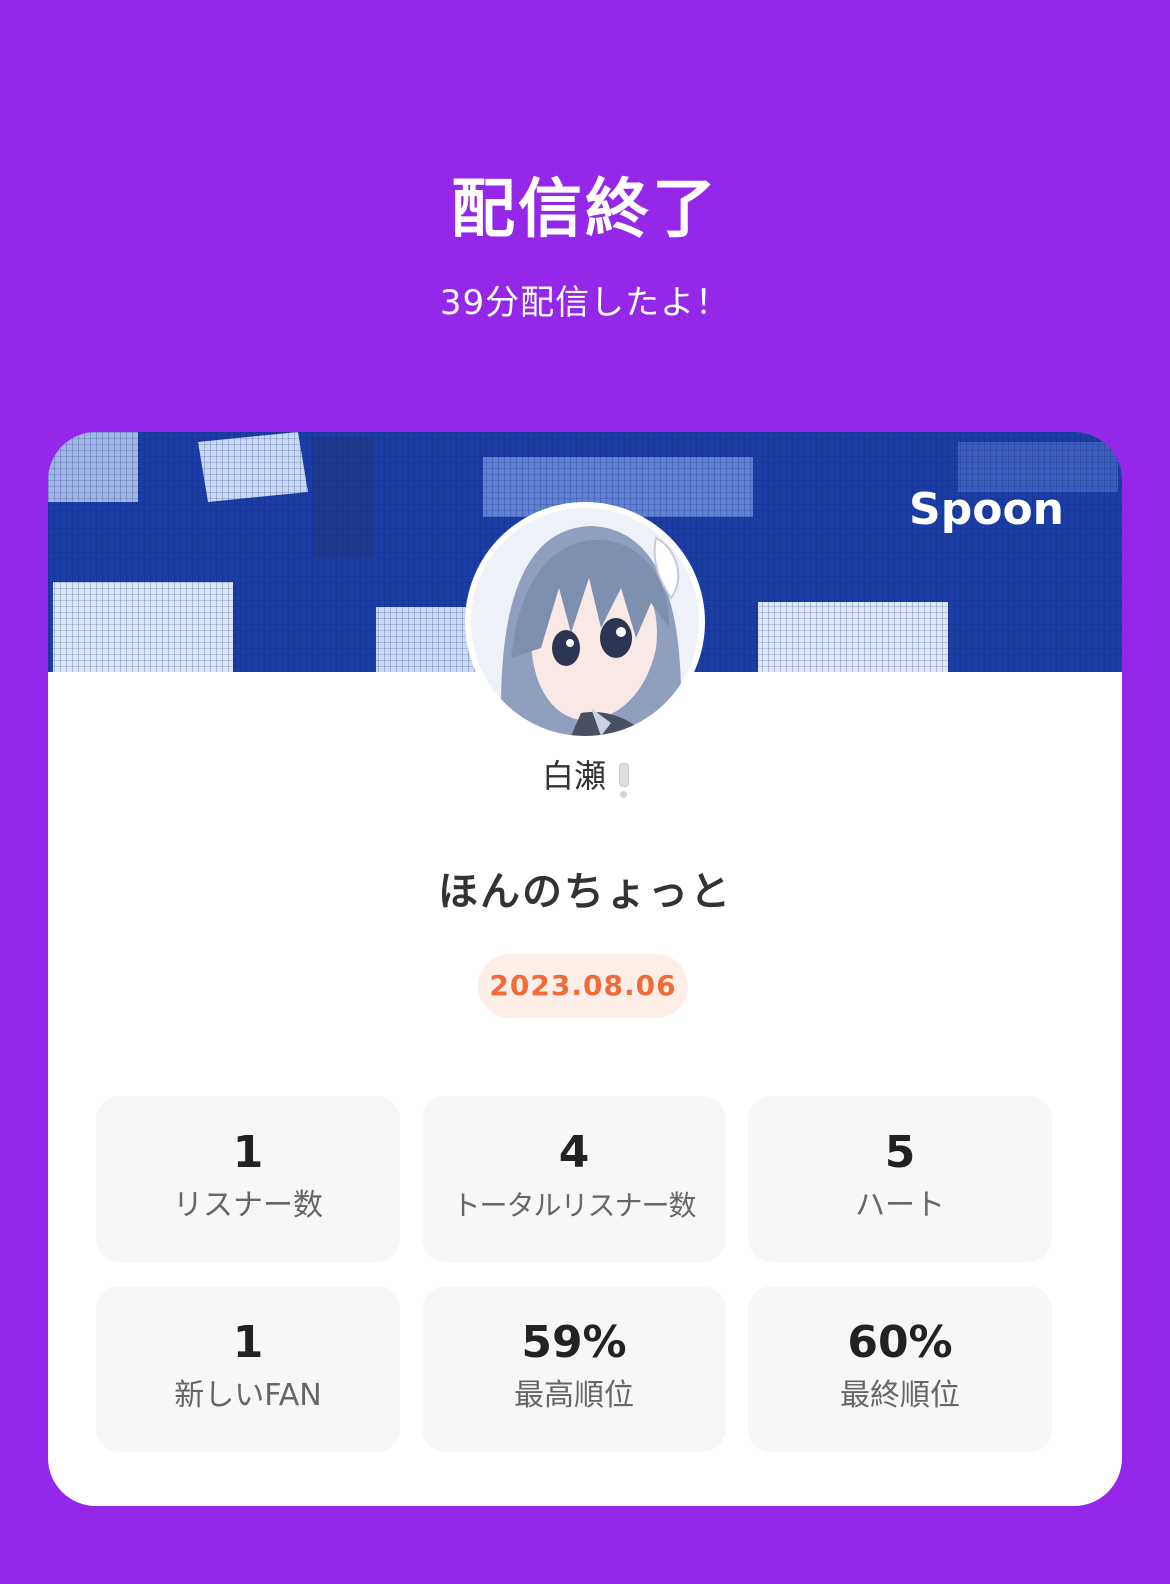 This screenshot has height=1584, width=1170. What do you see at coordinates (900, 1395) in the screenshot?
I see `stat-label: 最終順位` at bounding box center [900, 1395].